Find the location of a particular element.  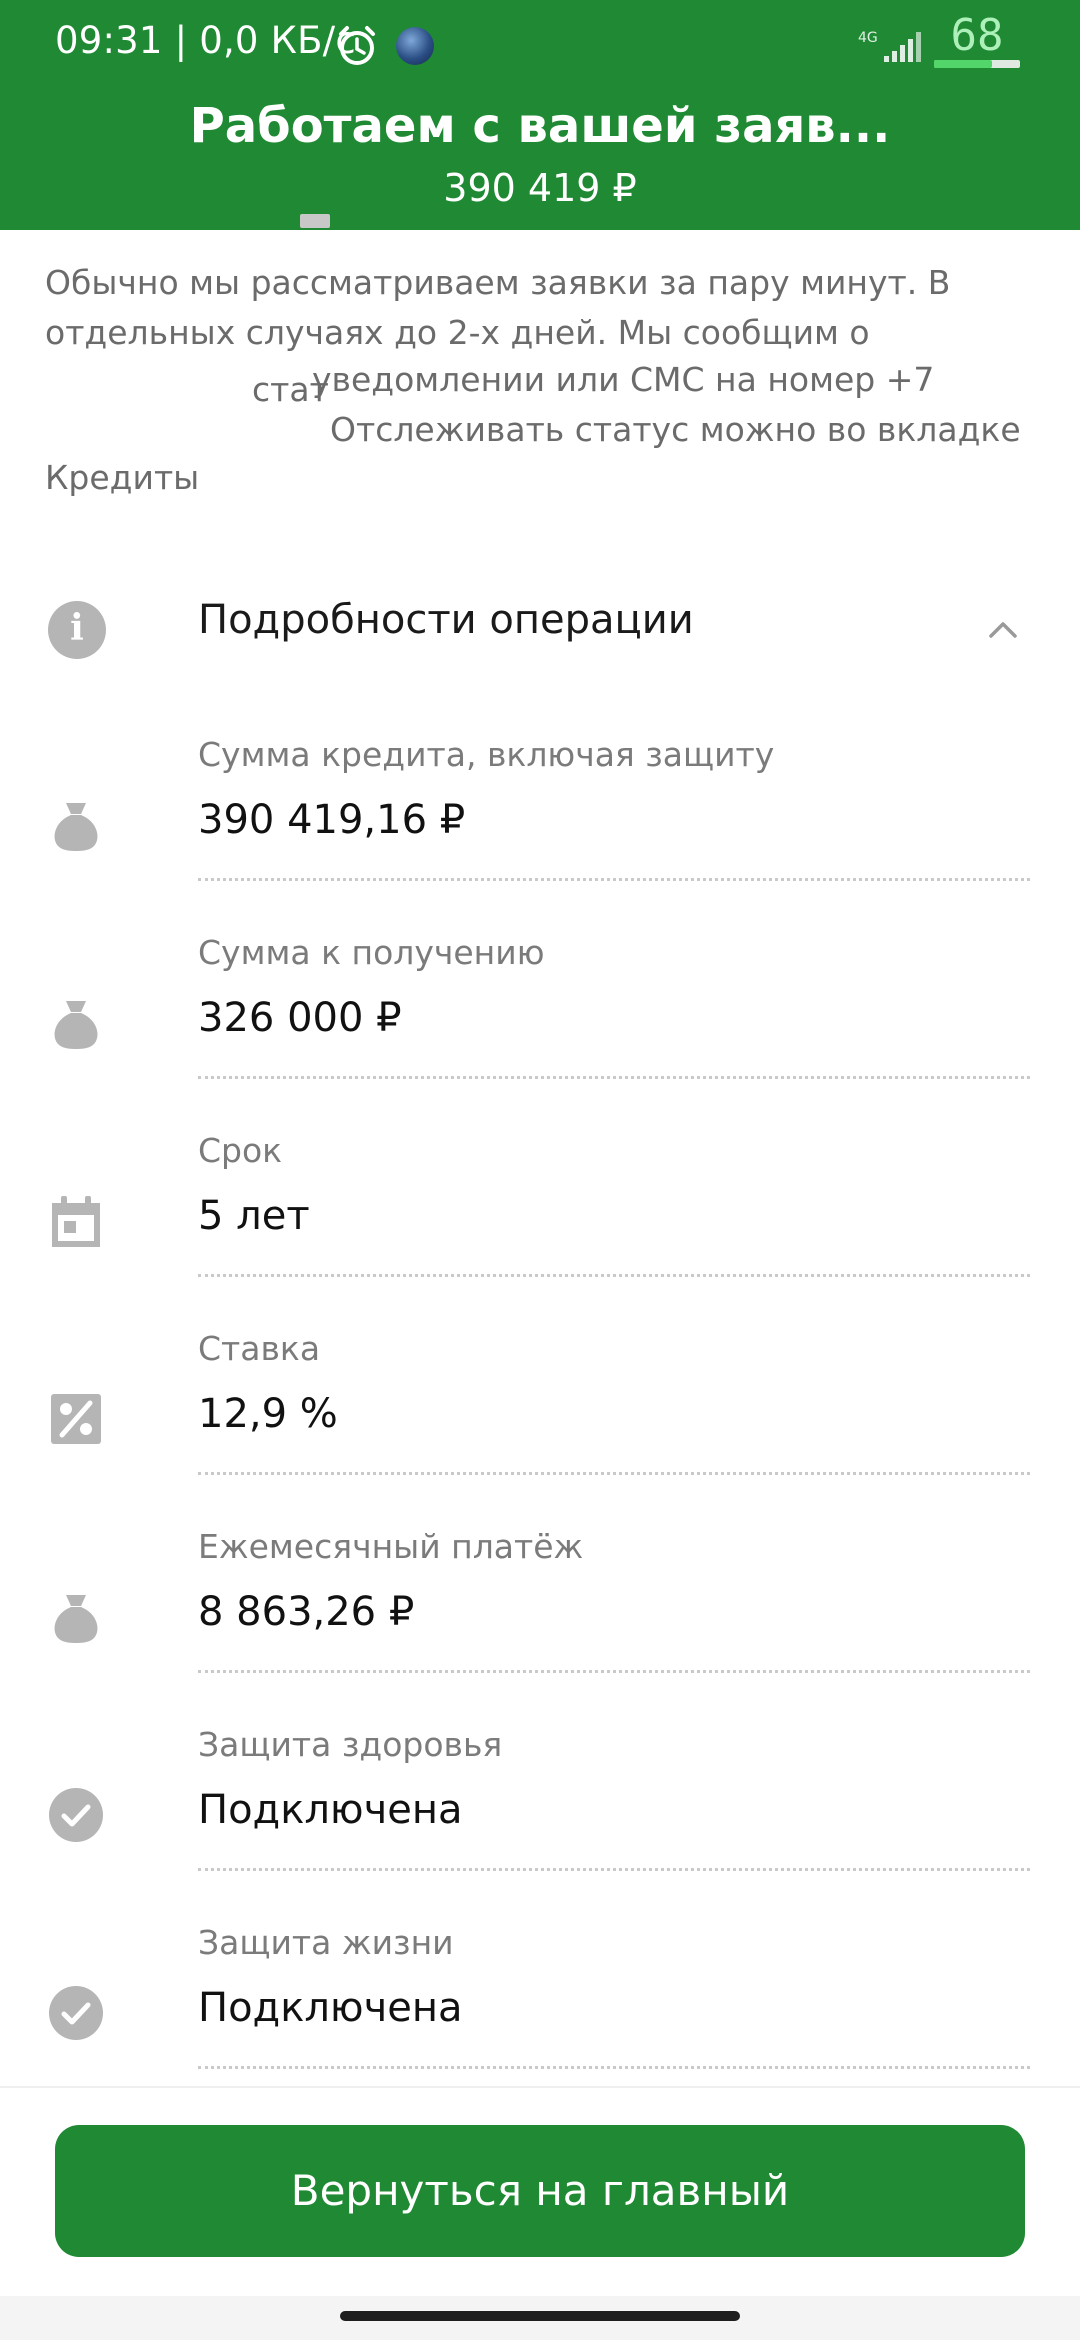

row-value: 12,9 % is located at coordinates (268, 1414).